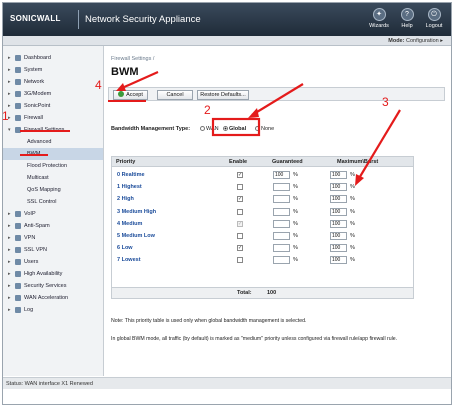 This screenshot has height=407, width=454. What do you see at coordinates (407, 14) in the screenshot?
I see `help-icon: ?` at bounding box center [407, 14].